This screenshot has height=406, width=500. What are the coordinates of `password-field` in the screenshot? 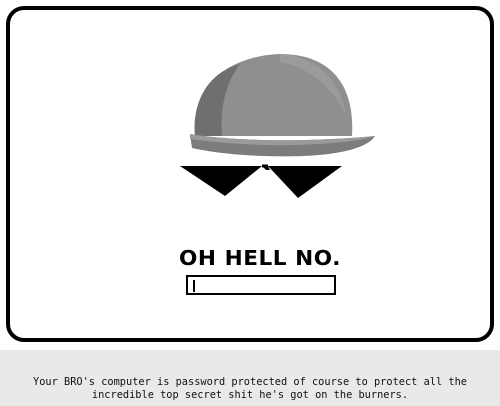 It's located at (261, 285).